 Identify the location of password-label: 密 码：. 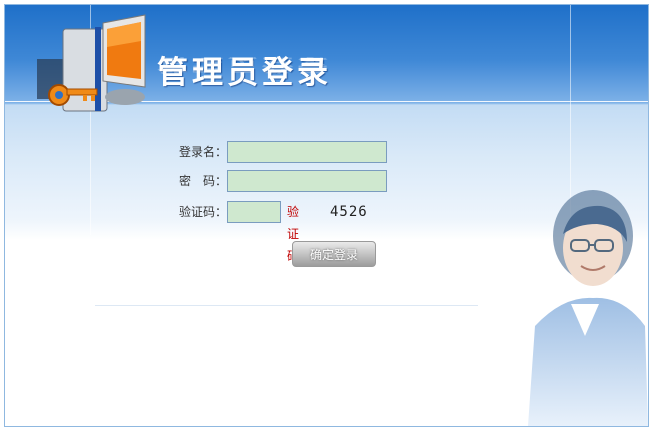
(202, 181).